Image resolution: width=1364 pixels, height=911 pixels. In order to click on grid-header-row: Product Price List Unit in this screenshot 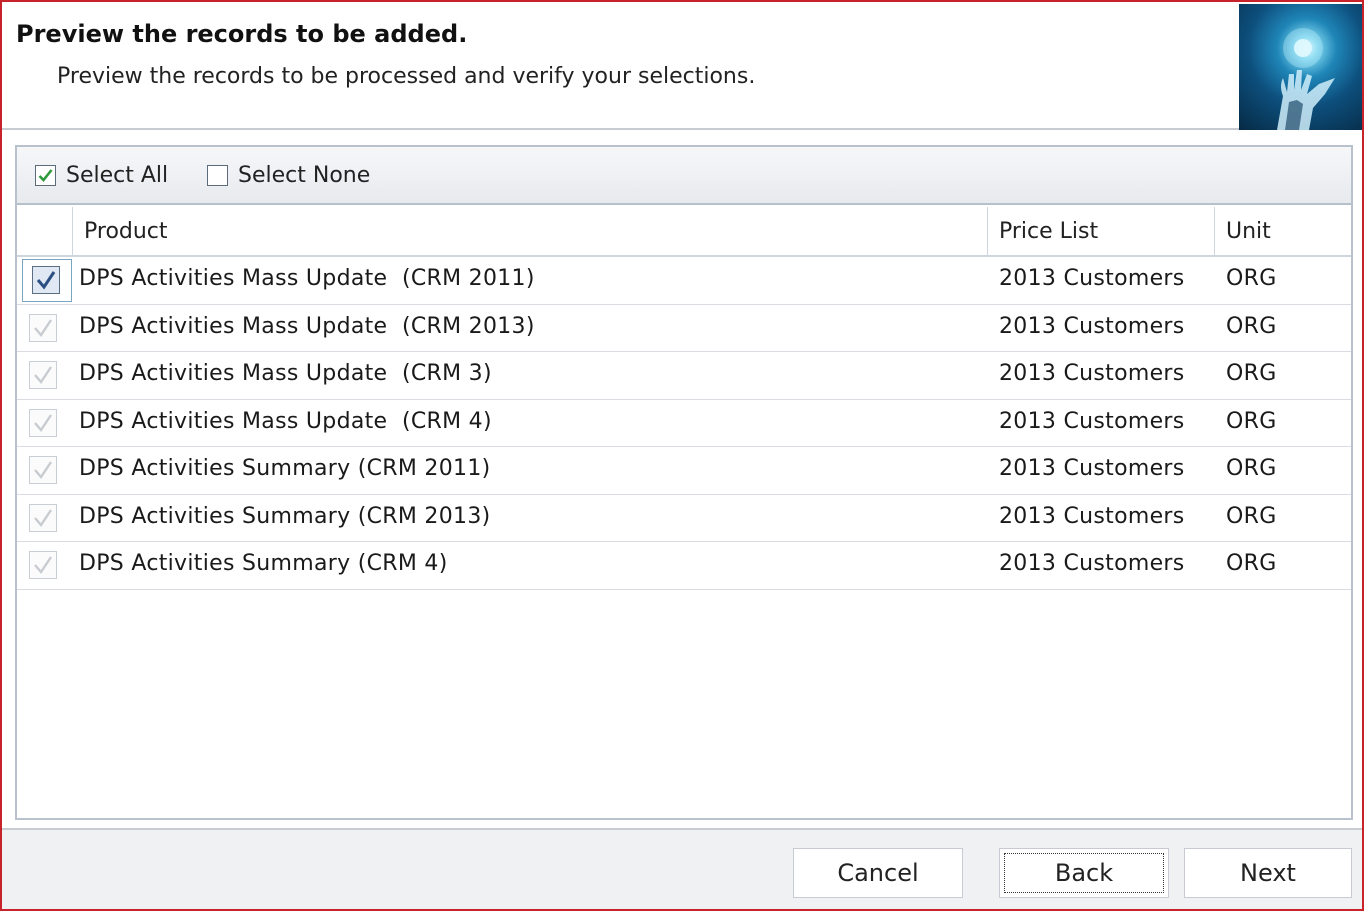, I will do `click(684, 232)`.